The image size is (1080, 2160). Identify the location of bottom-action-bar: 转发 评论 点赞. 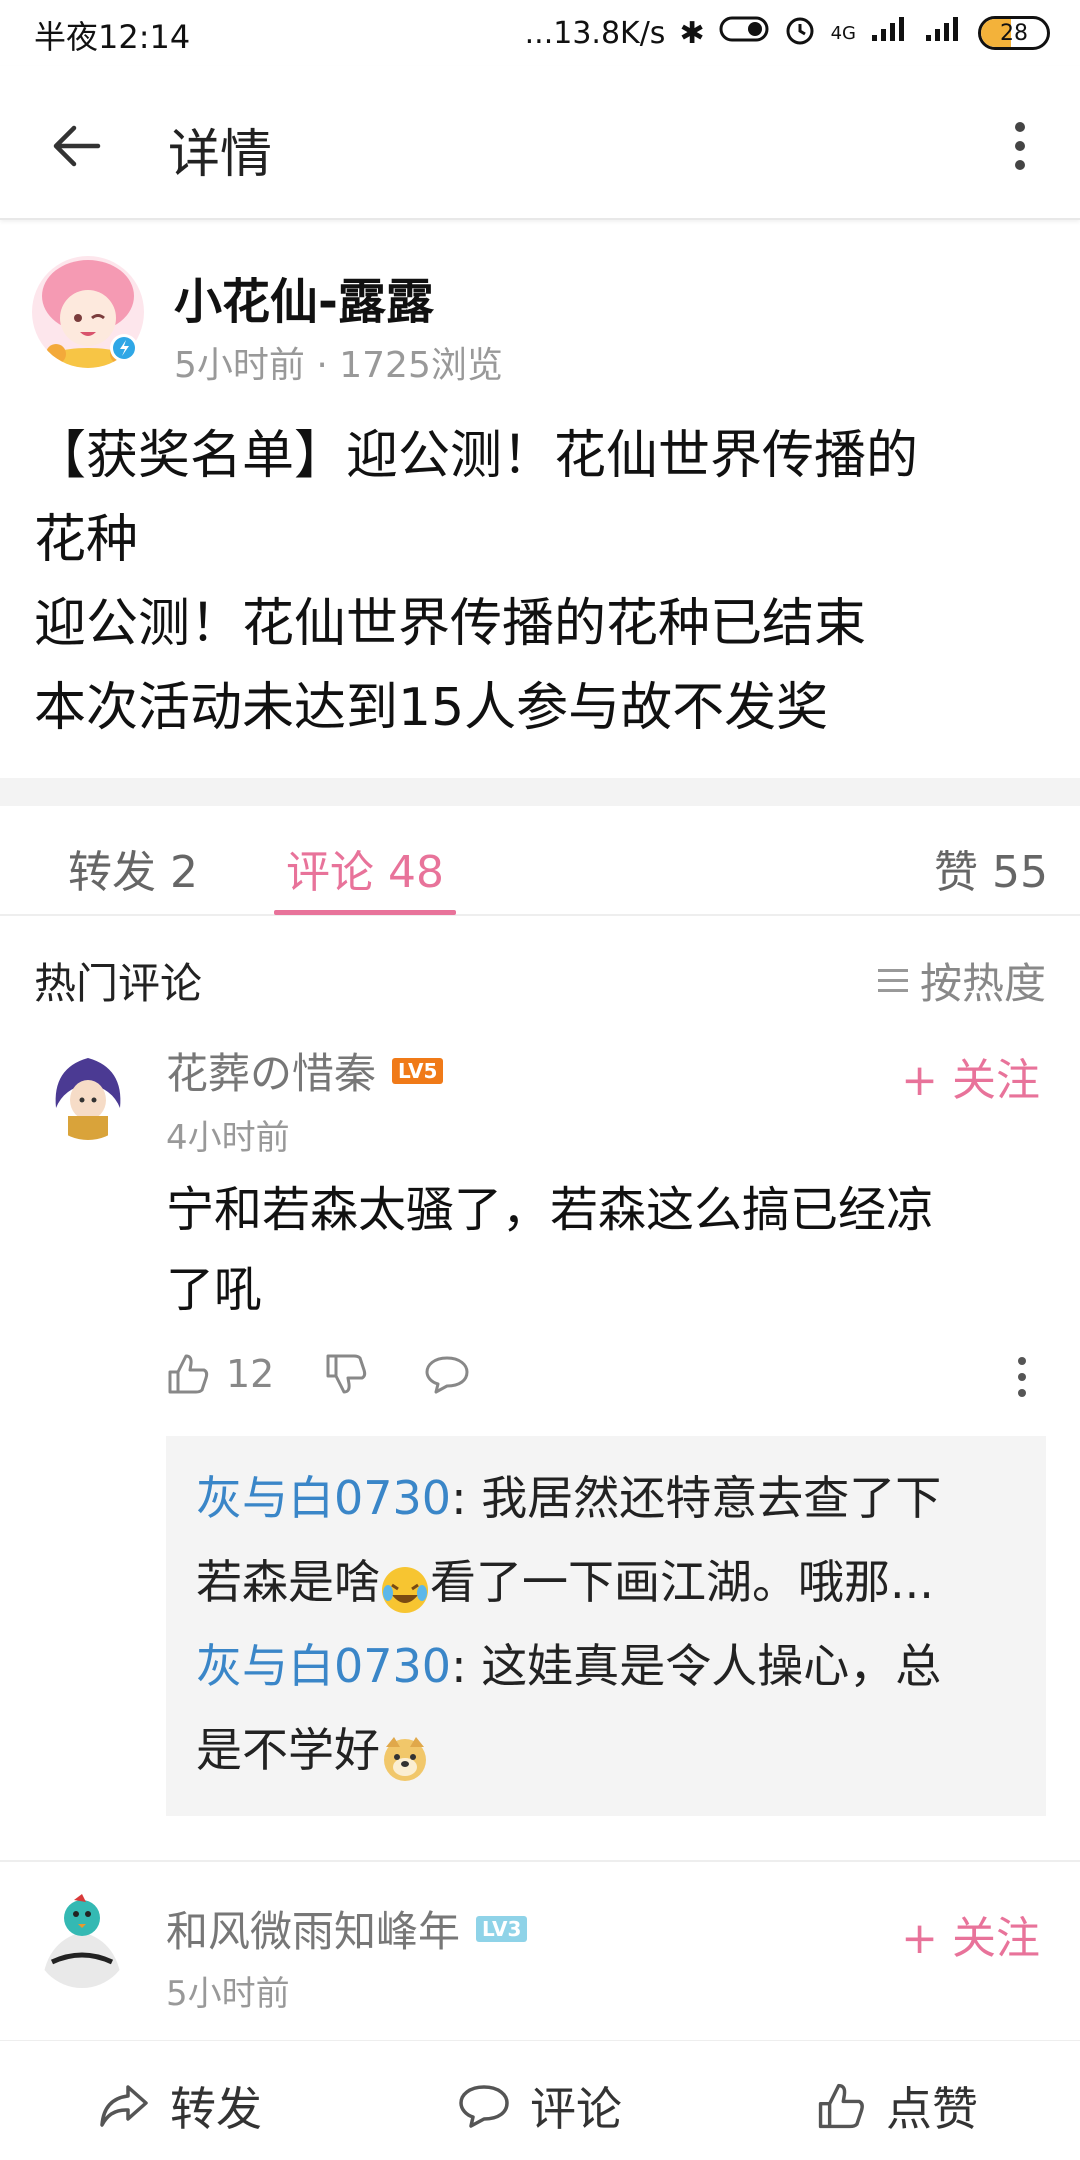
(540, 2100).